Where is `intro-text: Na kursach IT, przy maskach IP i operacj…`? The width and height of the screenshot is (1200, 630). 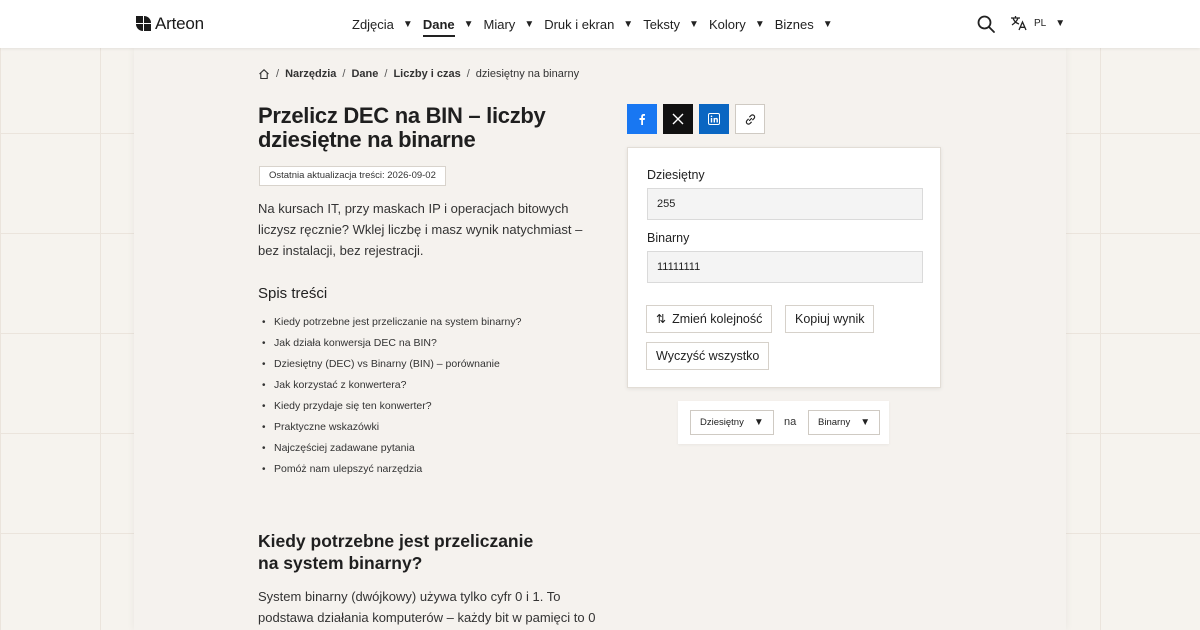
intro-text: Na kursach IT, przy maskach IP i operacj… is located at coordinates (420, 229).